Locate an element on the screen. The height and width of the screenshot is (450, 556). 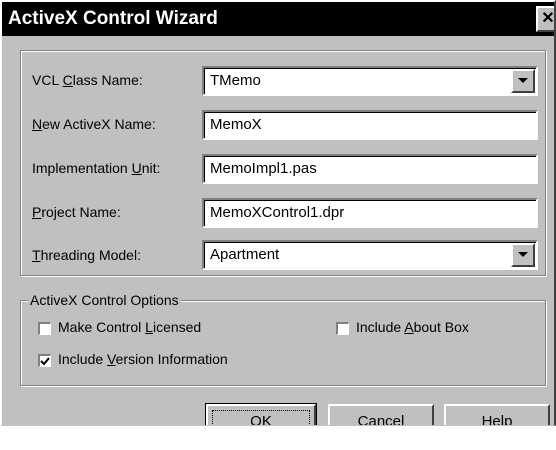
make-control-licensed-checkbox is located at coordinates (44, 328).